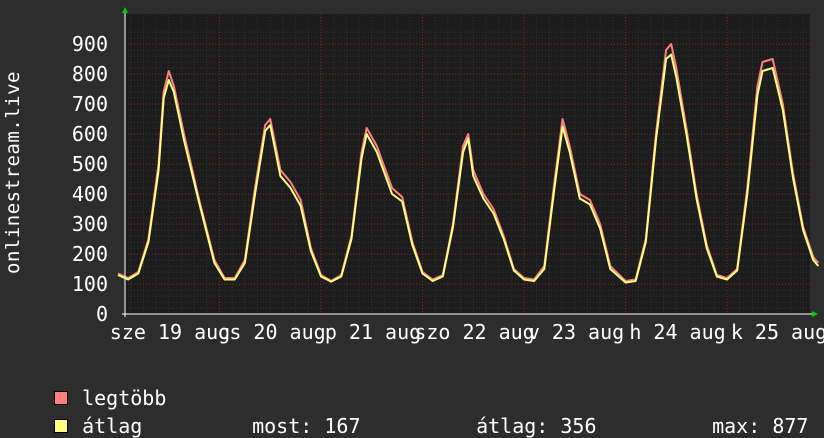 The width and height of the screenshot is (824, 438). I want to click on y-tick-label: 300, so click(90, 224).